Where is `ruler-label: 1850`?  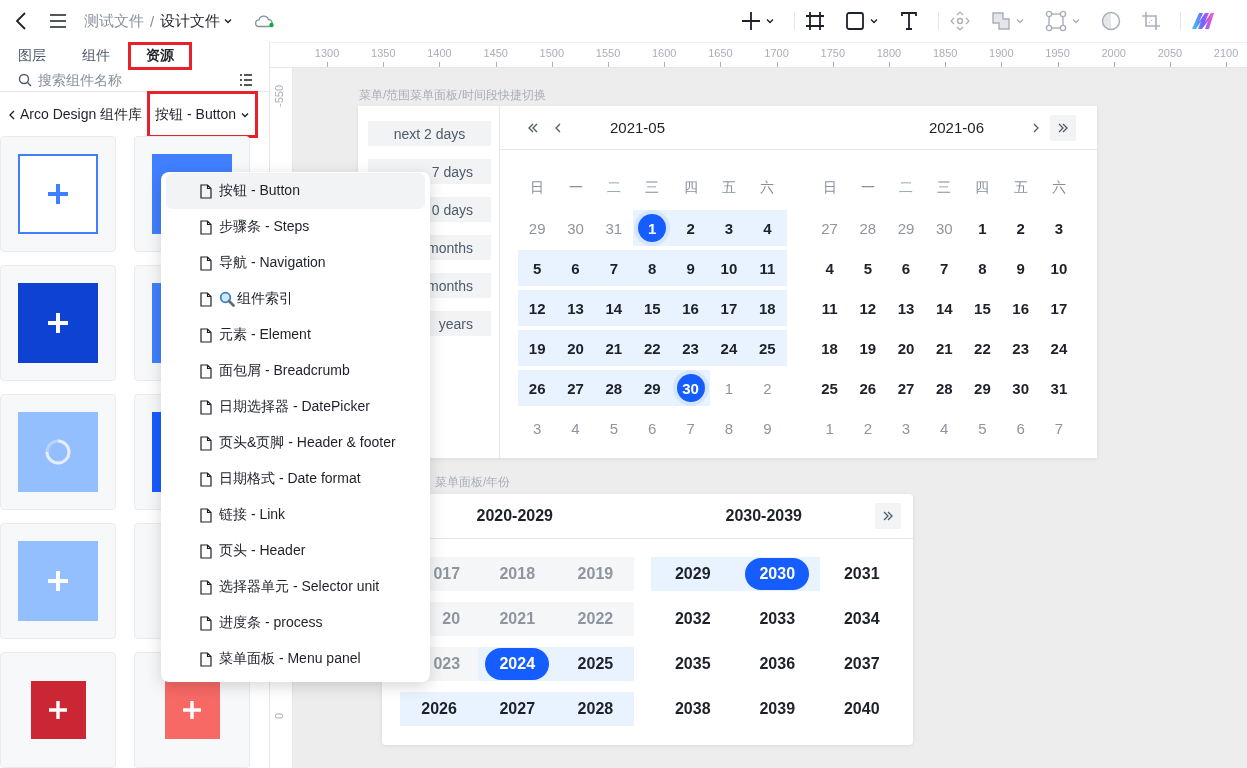 ruler-label: 1850 is located at coordinates (945, 53).